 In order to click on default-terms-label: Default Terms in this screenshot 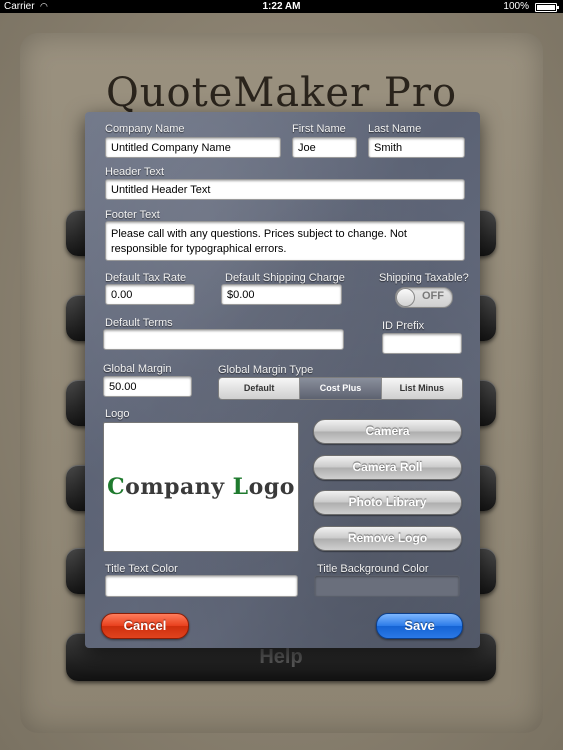, I will do `click(139, 323)`.